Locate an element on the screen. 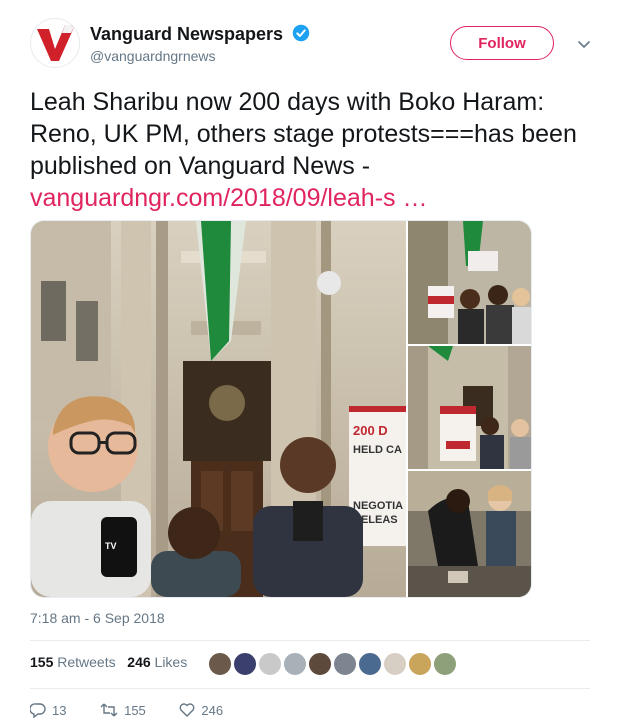 The height and width of the screenshot is (718, 620). mic-label: TV is located at coordinates (111, 546).